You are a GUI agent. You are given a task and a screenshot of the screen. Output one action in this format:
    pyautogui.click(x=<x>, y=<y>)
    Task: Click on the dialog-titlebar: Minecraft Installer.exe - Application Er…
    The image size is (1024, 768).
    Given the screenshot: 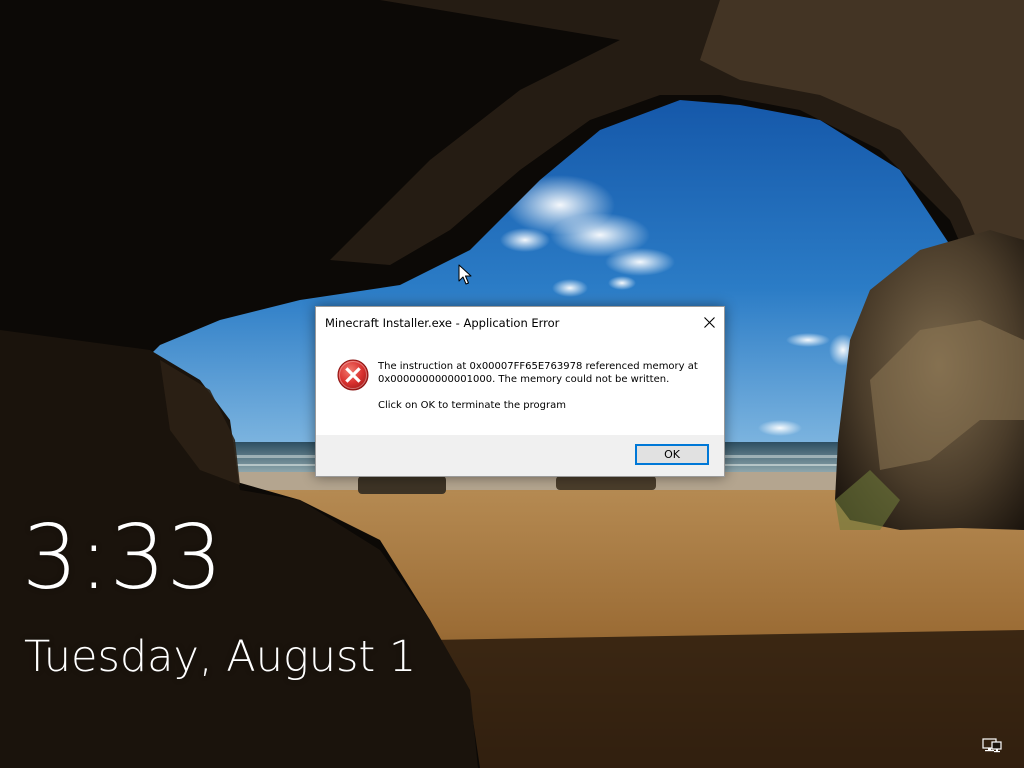 What is the action you would take?
    pyautogui.click(x=520, y=322)
    